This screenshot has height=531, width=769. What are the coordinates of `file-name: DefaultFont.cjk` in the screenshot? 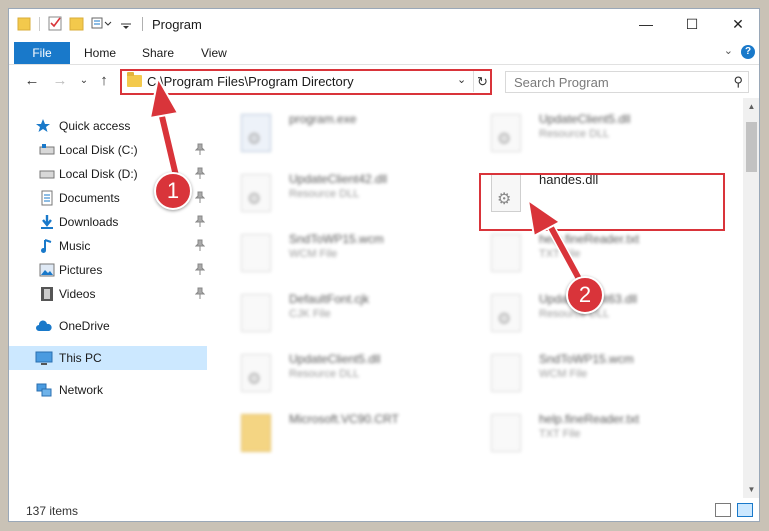 It's located at (329, 299).